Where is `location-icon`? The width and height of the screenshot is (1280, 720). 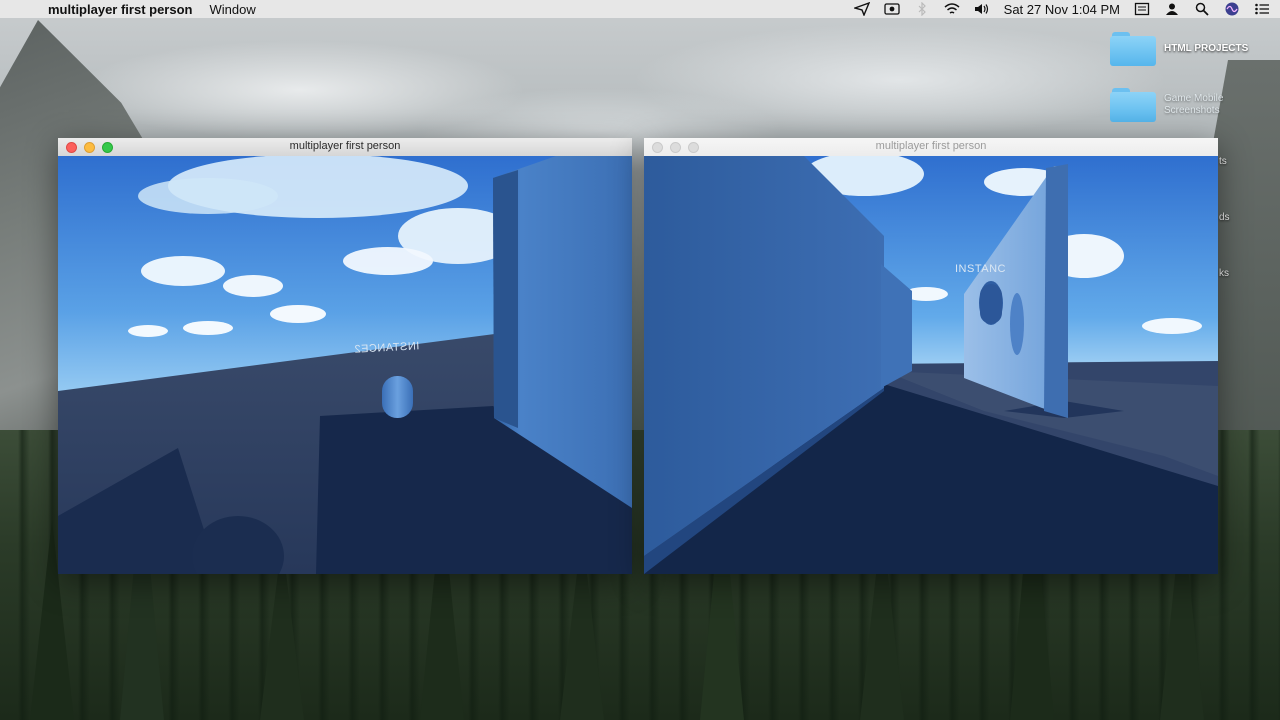 location-icon is located at coordinates (861, 9).